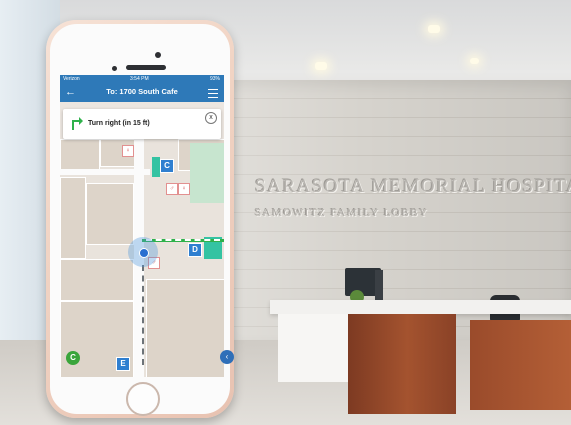 The width and height of the screenshot is (571, 425). What do you see at coordinates (146, 67) in the screenshot?
I see `earpiece-speaker` at bounding box center [146, 67].